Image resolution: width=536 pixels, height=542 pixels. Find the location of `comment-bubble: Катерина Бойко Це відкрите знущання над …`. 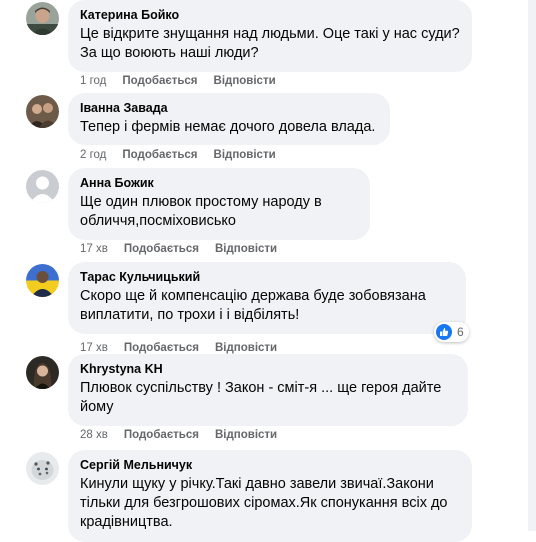

comment-bubble: Катерина Бойко Це відкрите знущання над … is located at coordinates (270, 36).